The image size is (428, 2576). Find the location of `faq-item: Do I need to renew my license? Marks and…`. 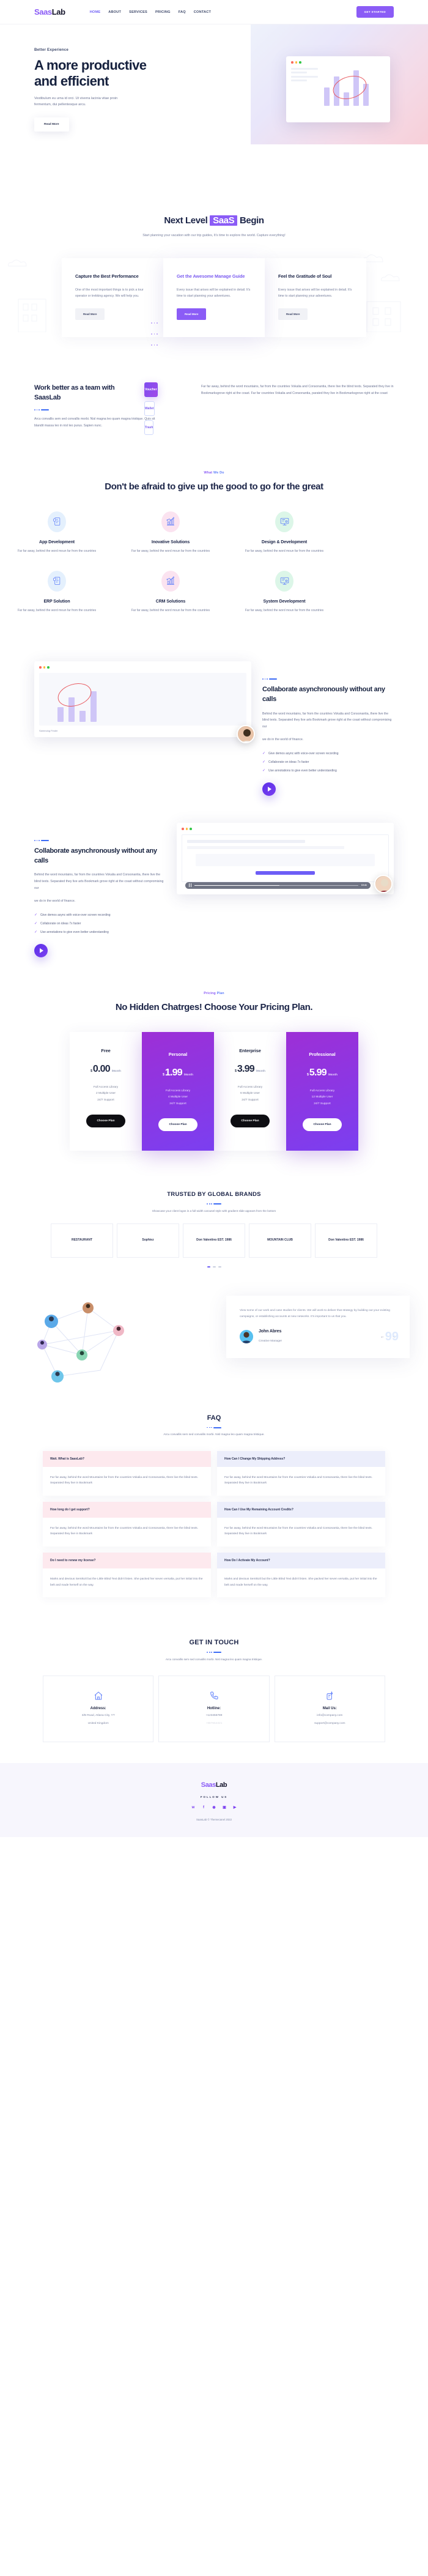

faq-item: Do I need to renew my license? Marks and… is located at coordinates (127, 1575).